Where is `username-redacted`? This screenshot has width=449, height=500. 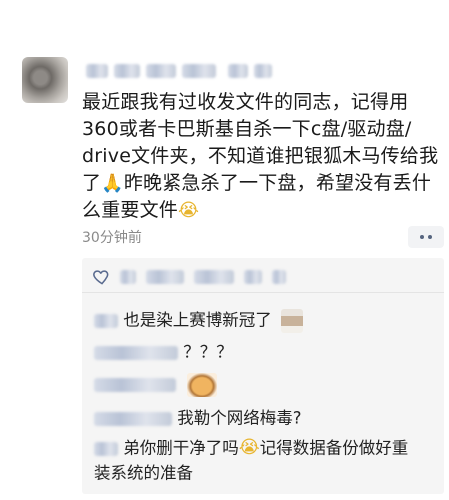 username-redacted is located at coordinates (196, 71).